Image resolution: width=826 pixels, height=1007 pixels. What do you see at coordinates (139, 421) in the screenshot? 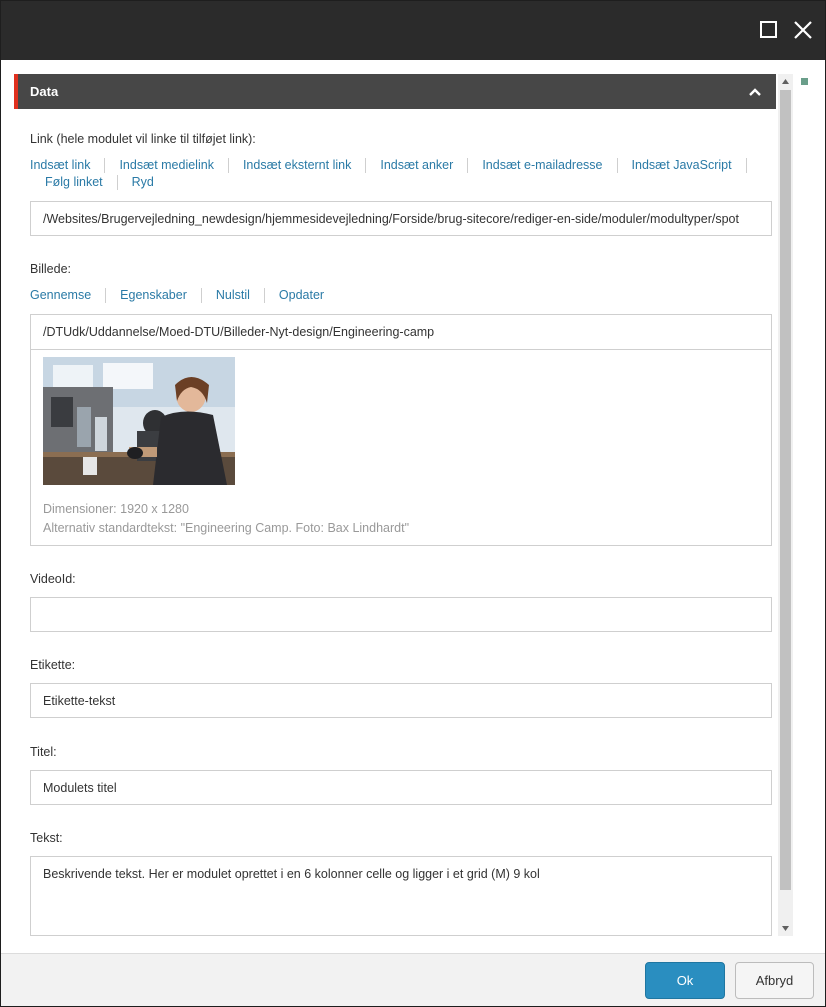
I see `image-thumbnail` at bounding box center [139, 421].